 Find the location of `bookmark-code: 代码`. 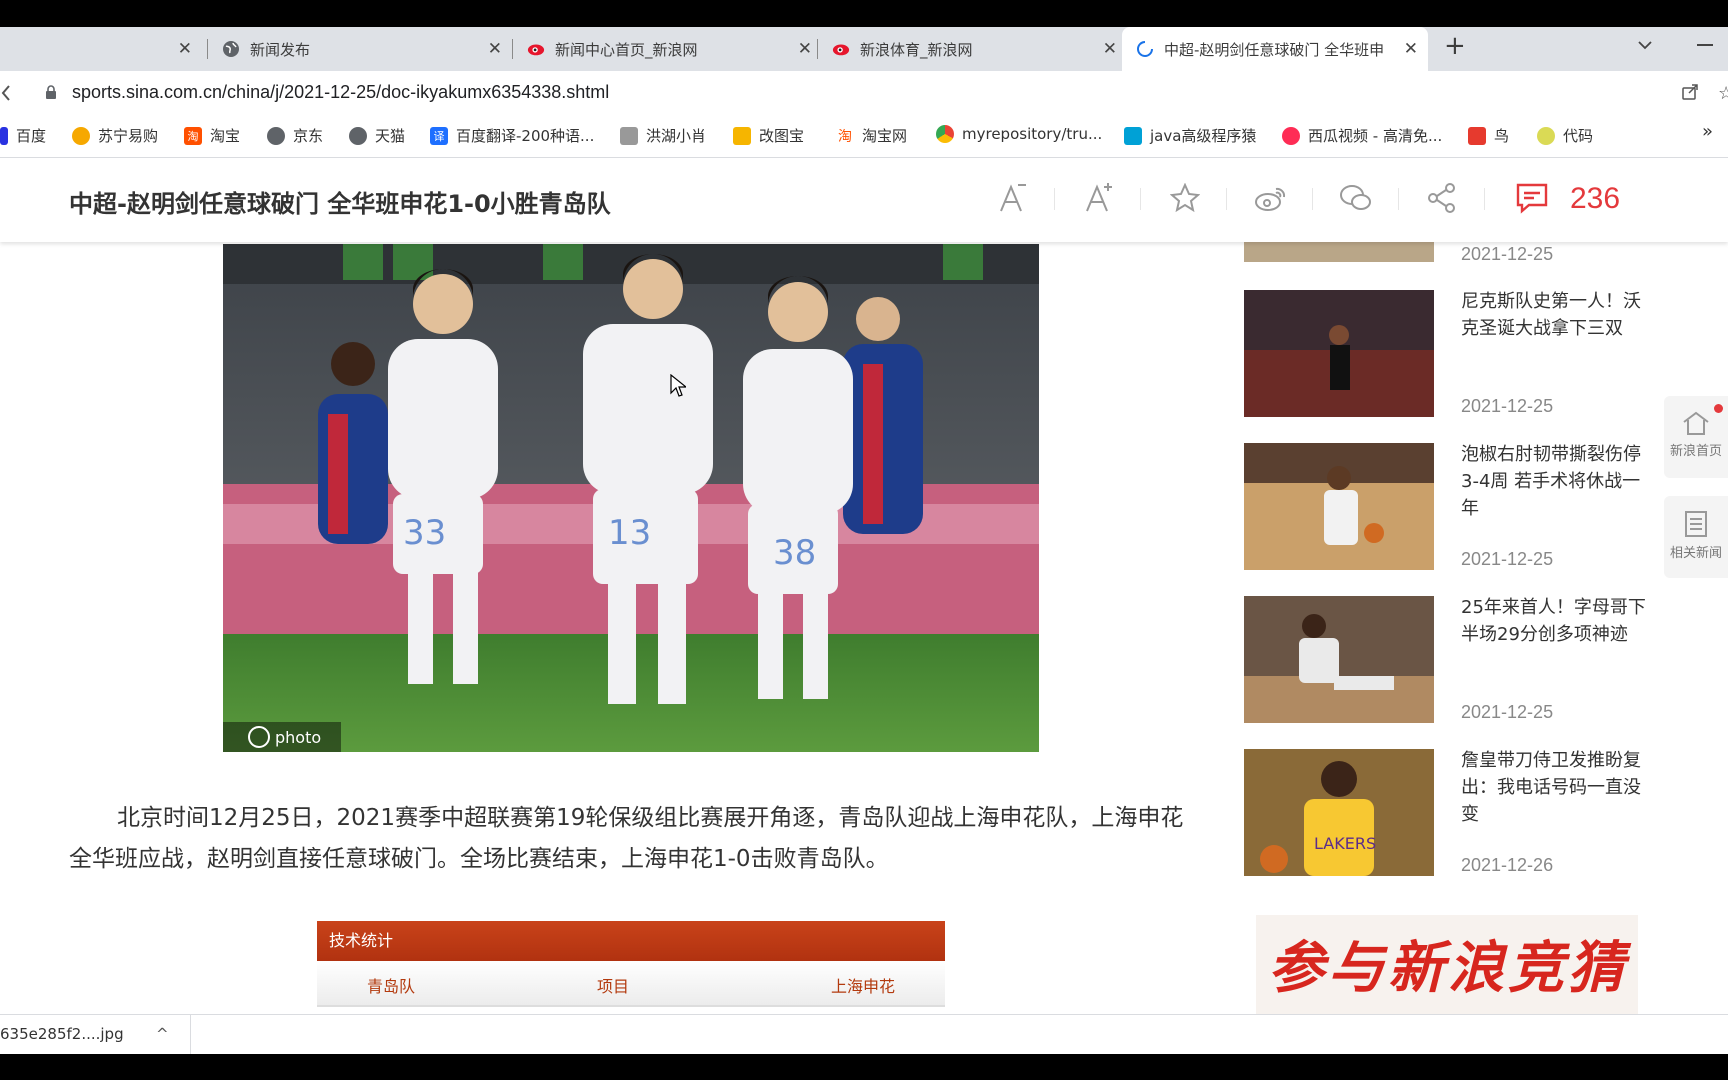

bookmark-code: 代码 is located at coordinates (1565, 135).